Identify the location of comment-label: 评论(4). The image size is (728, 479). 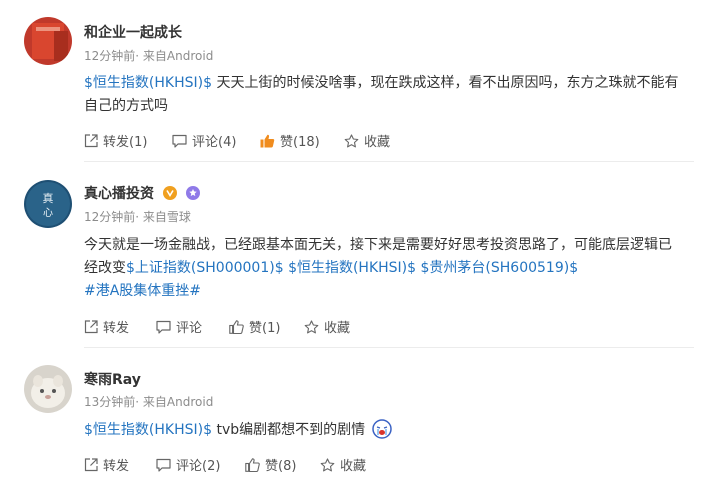
(214, 142).